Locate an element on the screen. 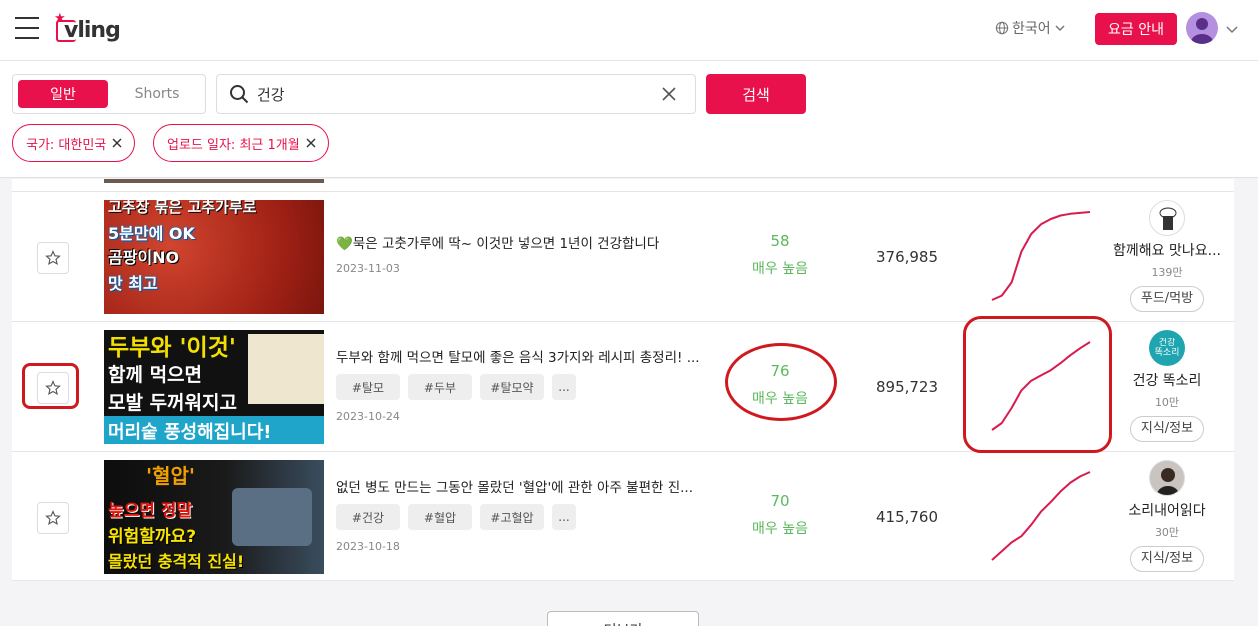  channel-category: 푸드/먹방 is located at coordinates (1167, 299).